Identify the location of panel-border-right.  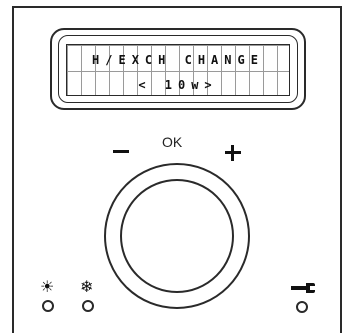
(341, 169).